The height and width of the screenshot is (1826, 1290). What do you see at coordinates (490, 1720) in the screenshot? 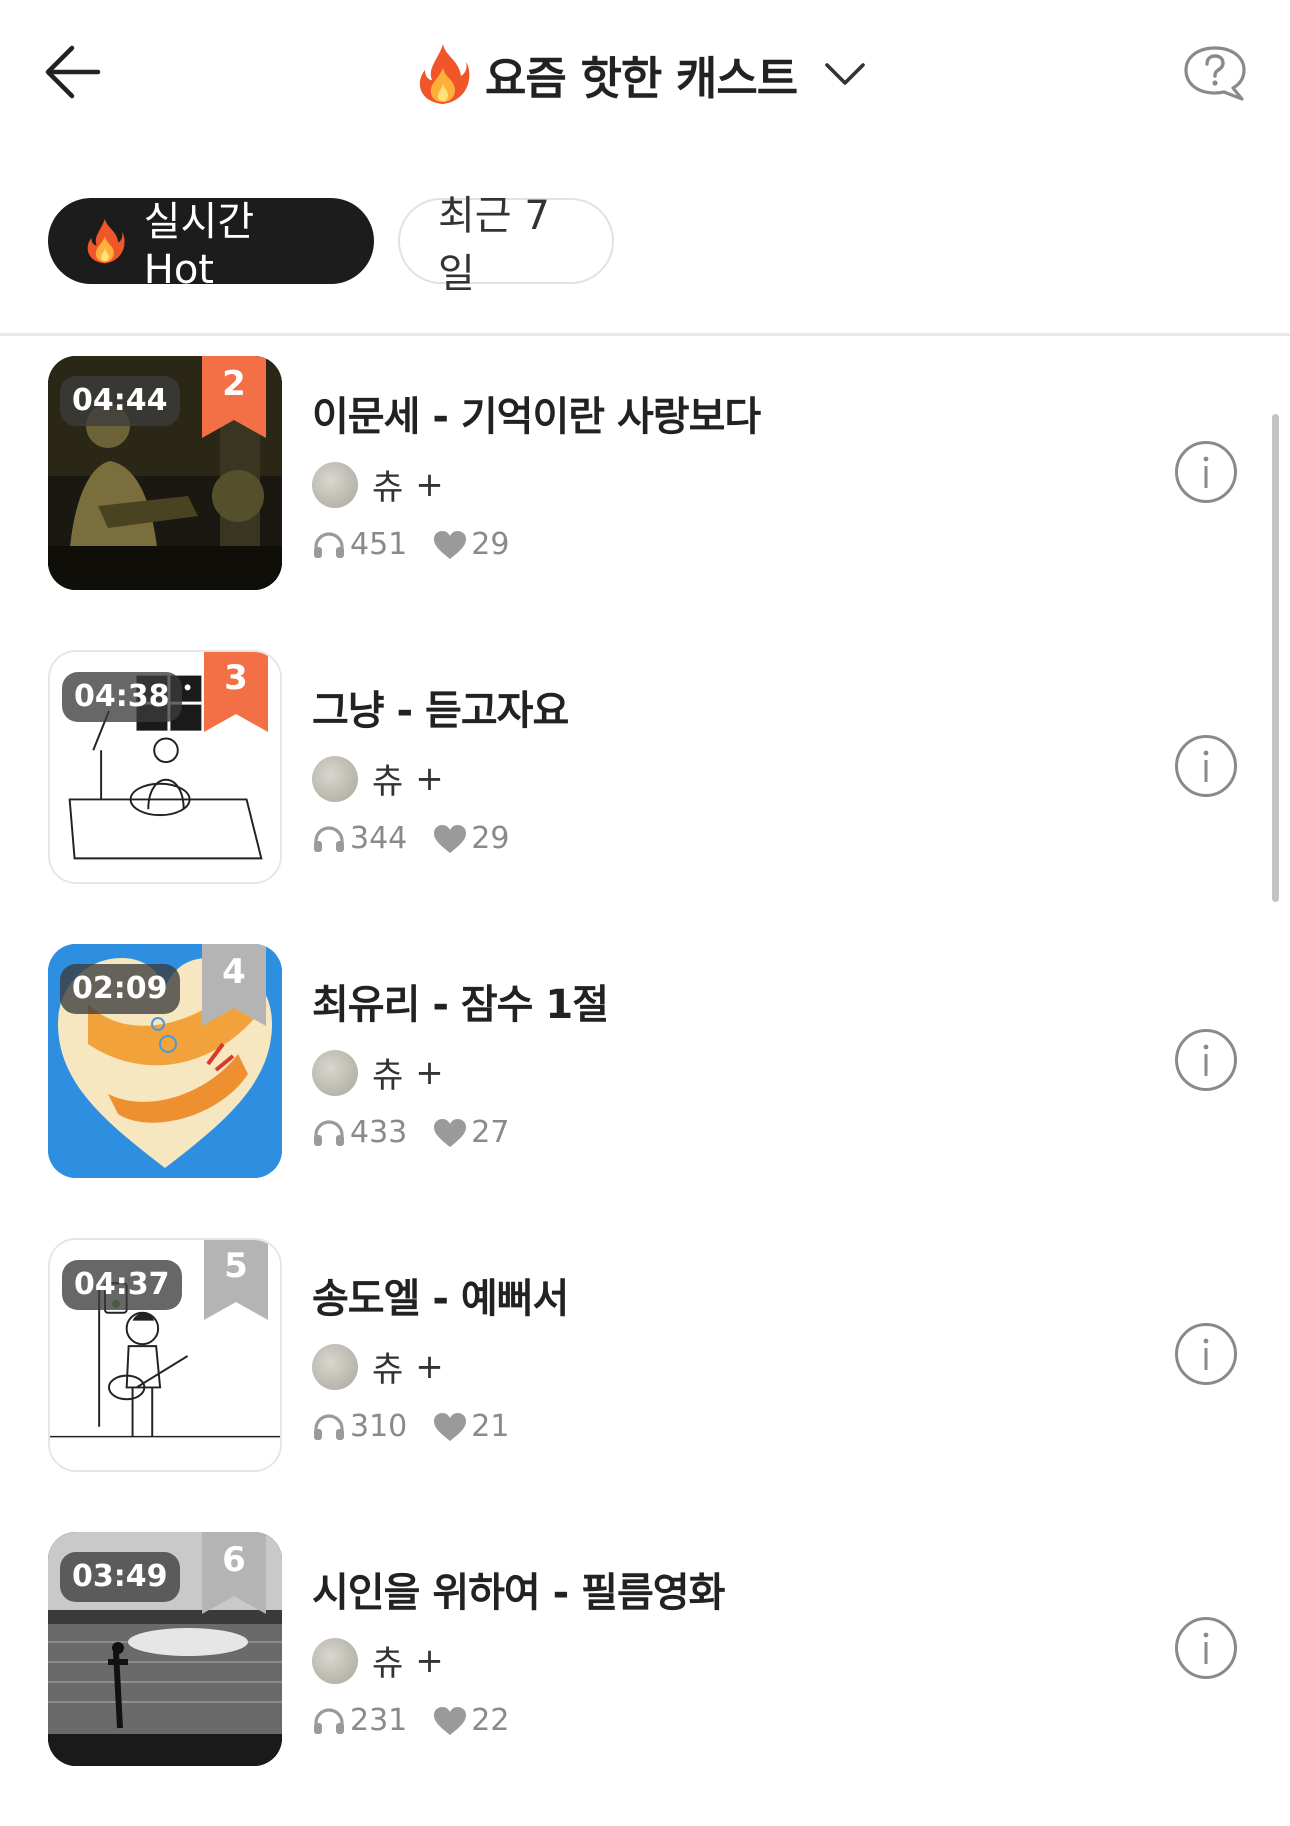
I see `like-count: 22` at bounding box center [490, 1720].